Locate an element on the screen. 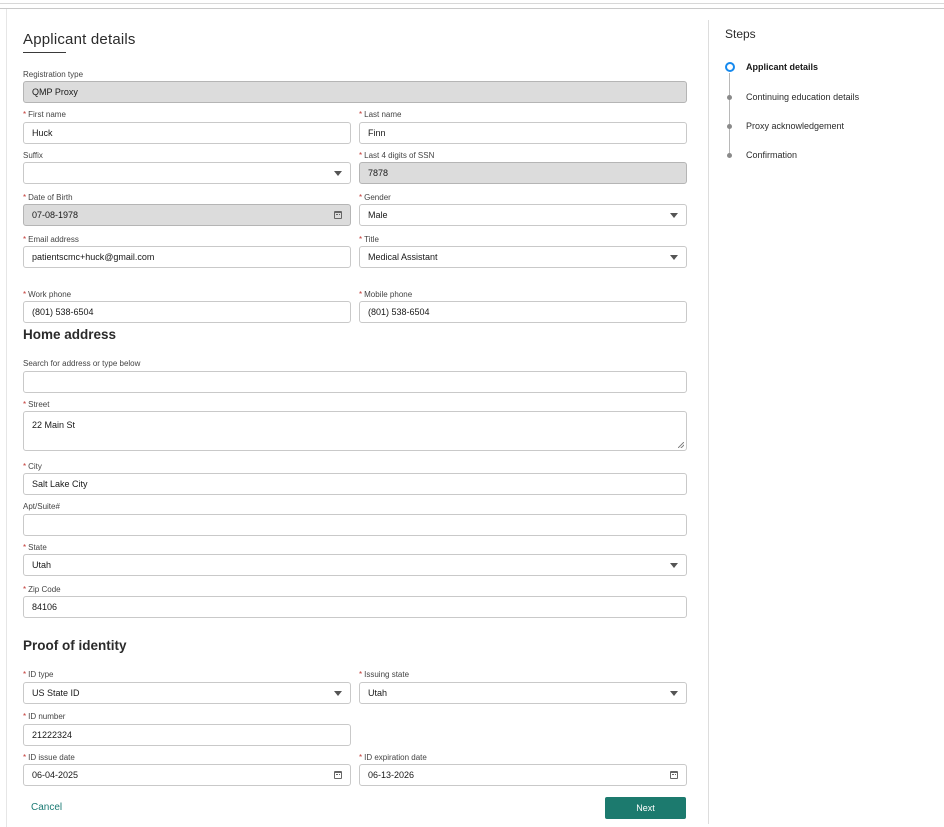 The image size is (944, 827). last-name-label: * Last name is located at coordinates (380, 114).